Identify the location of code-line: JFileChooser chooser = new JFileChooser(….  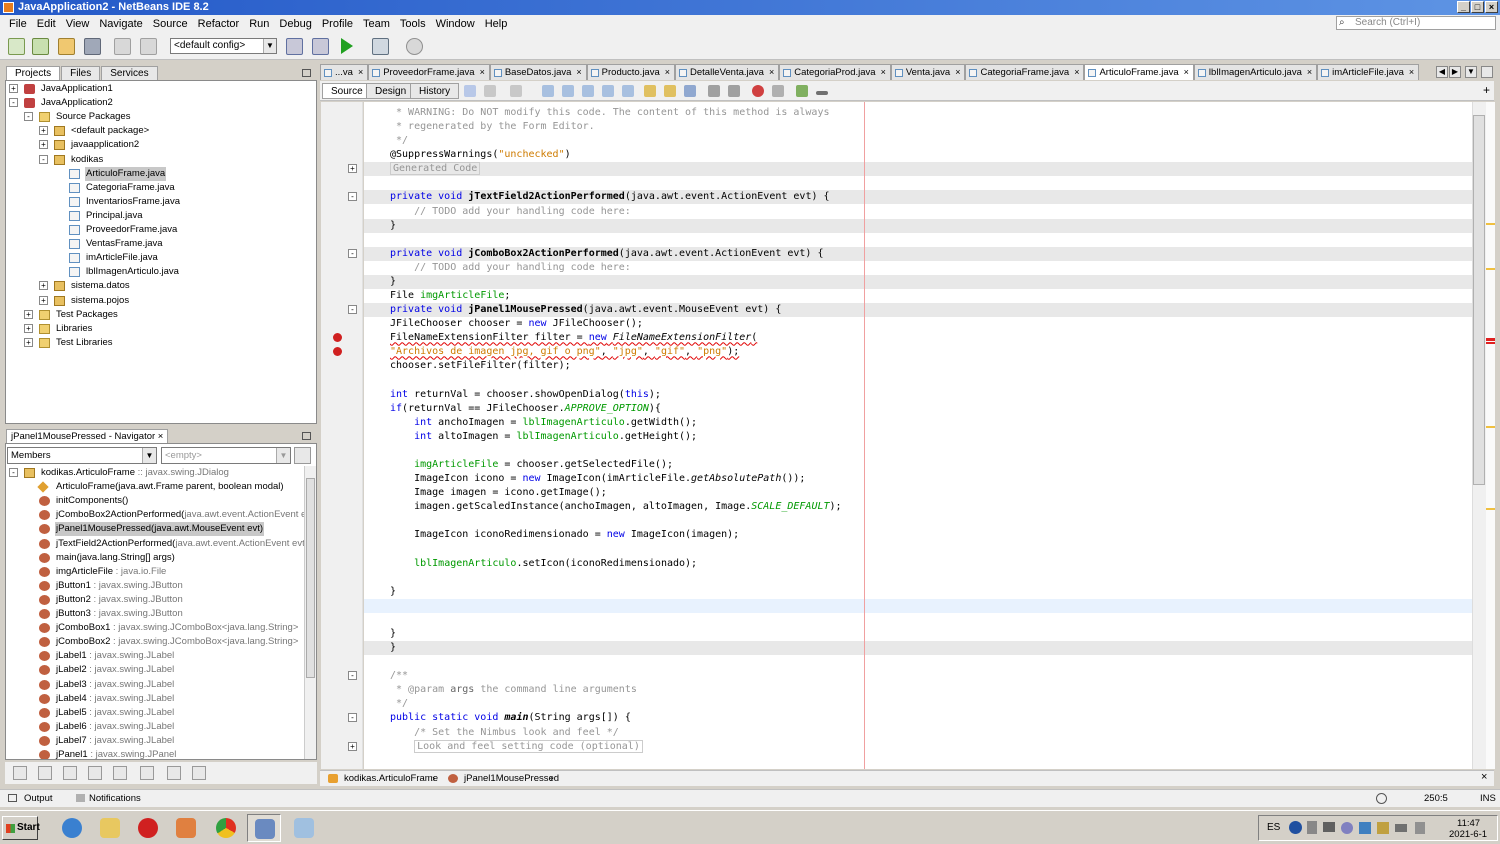
(516, 324).